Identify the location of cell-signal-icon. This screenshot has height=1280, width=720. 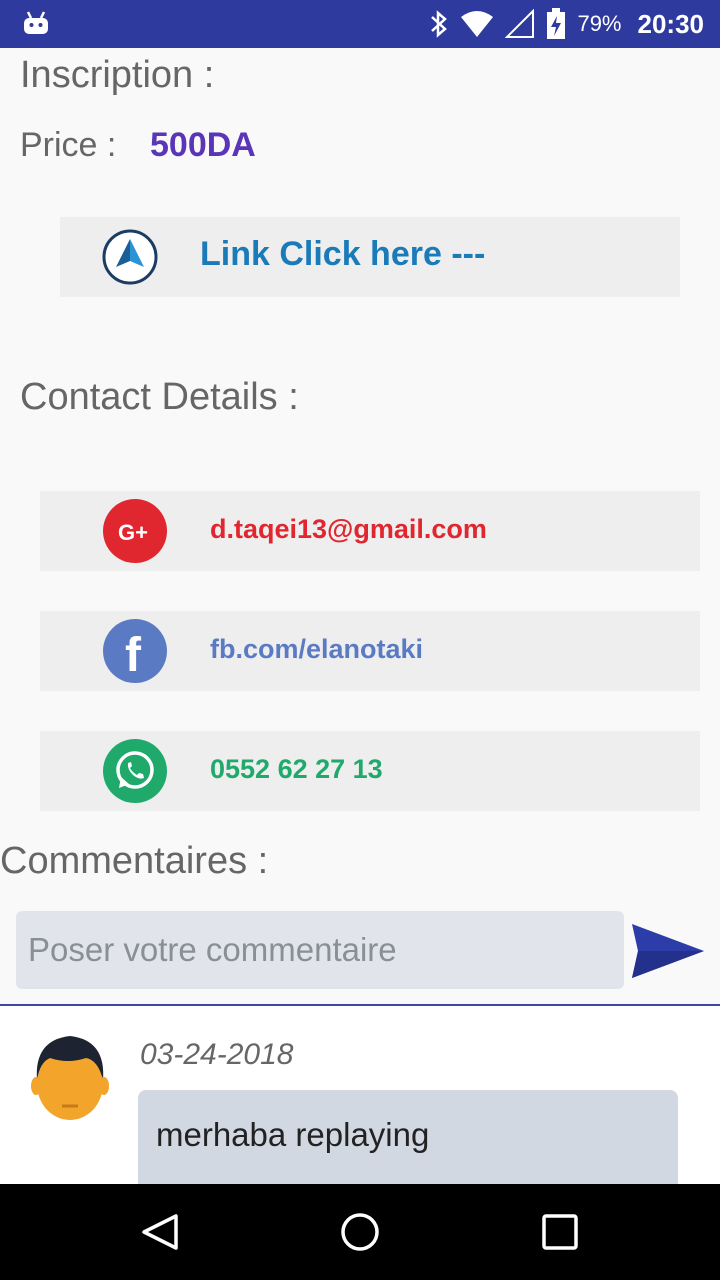
(520, 23).